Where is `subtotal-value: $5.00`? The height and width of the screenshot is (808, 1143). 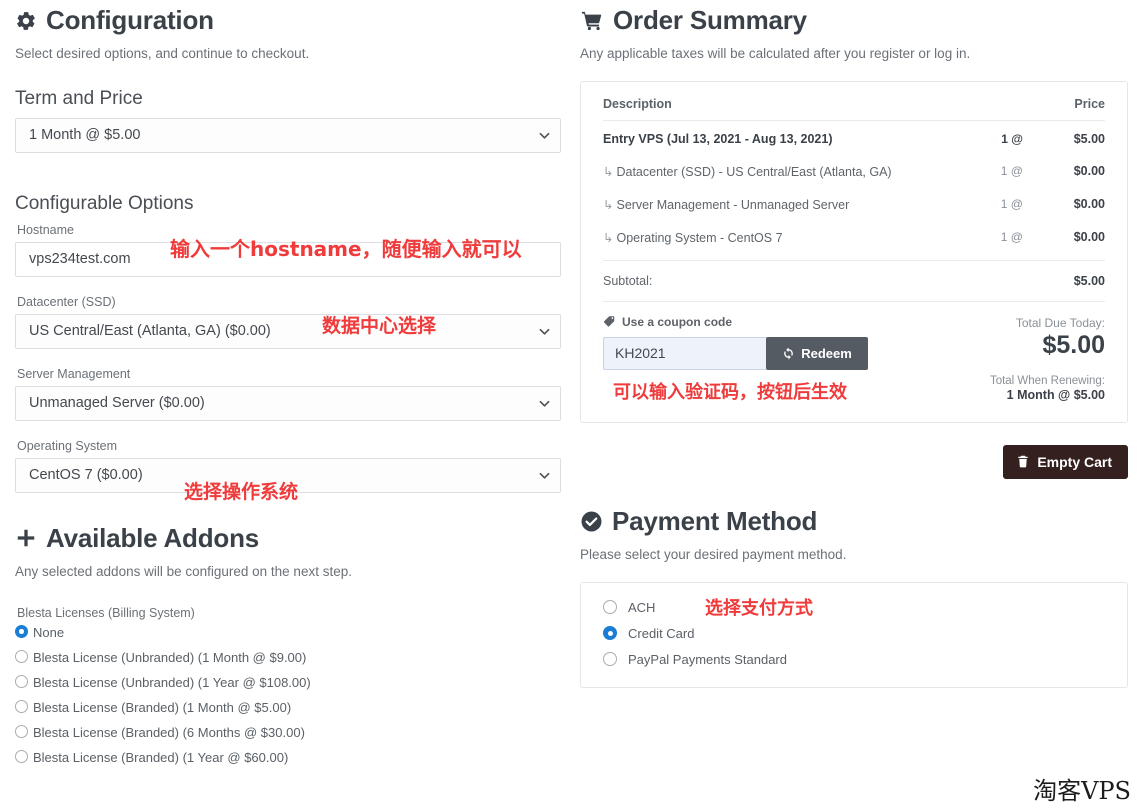 subtotal-value: $5.00 is located at coordinates (1089, 280).